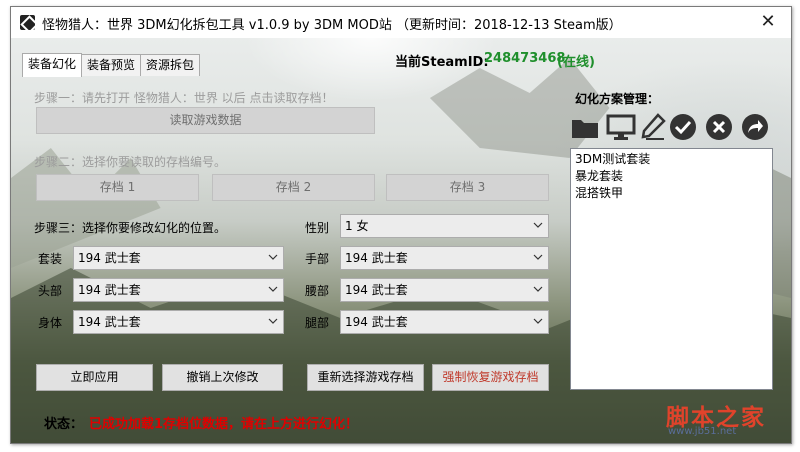 The image size is (800, 452). I want to click on plan-list: 3DM测试套装 暴龙套装 混搭铁甲, so click(671, 269).